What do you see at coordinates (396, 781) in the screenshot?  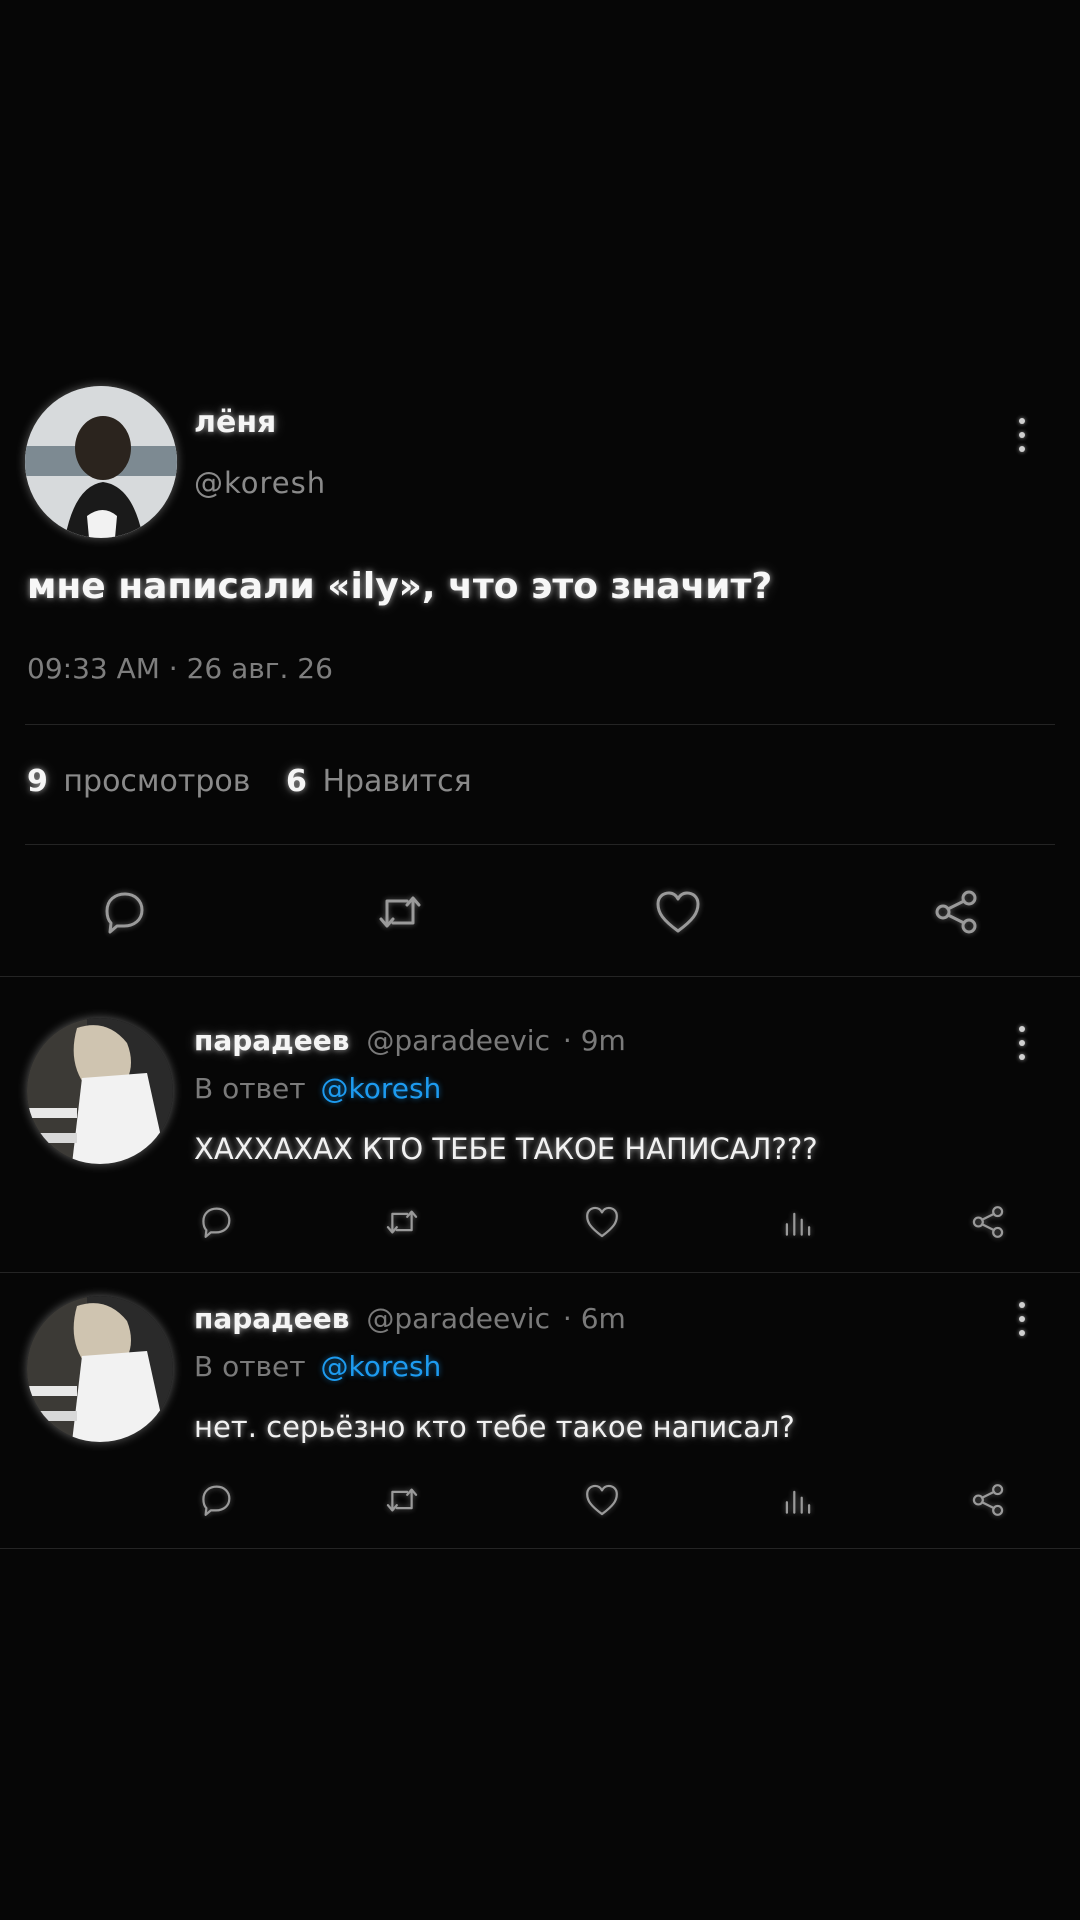 I see `likes-label: Нравится` at bounding box center [396, 781].